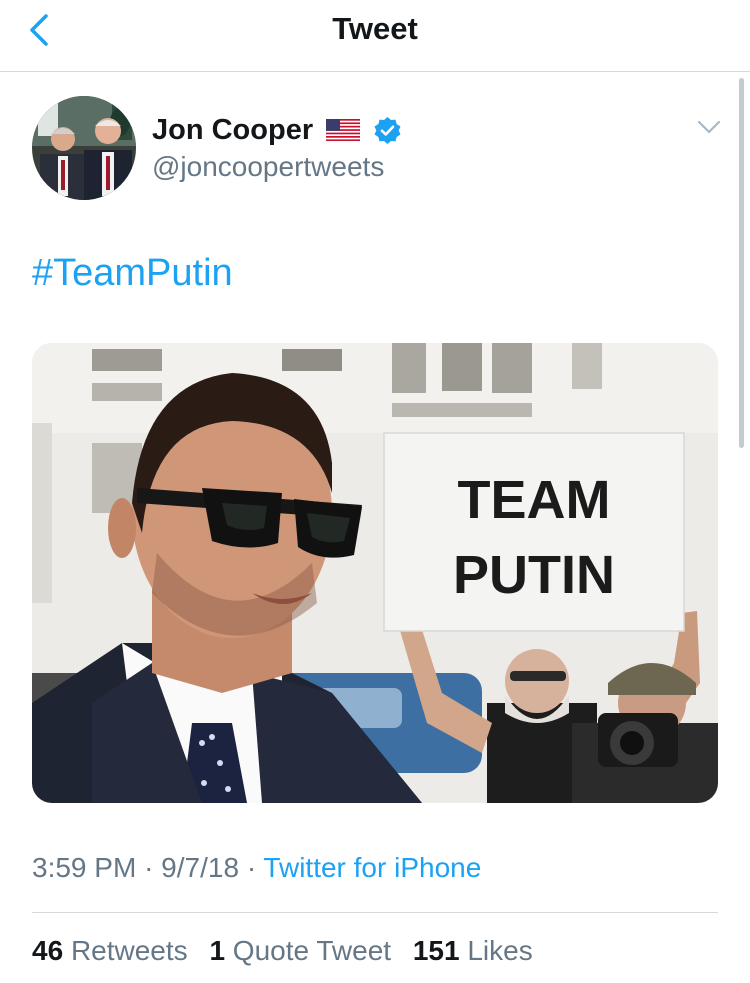 This screenshot has width=750, height=983. Describe the element at coordinates (534, 575) in the screenshot. I see `sign-text-line2: PUTIN` at that location.